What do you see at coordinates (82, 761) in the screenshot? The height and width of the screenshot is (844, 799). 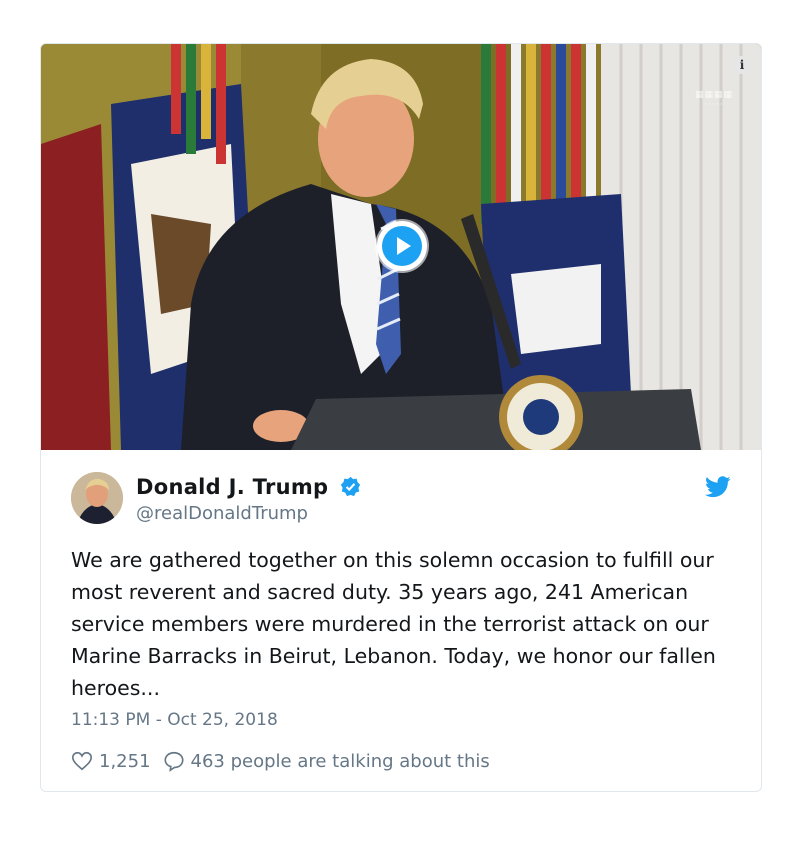 I see `heart-icon` at bounding box center [82, 761].